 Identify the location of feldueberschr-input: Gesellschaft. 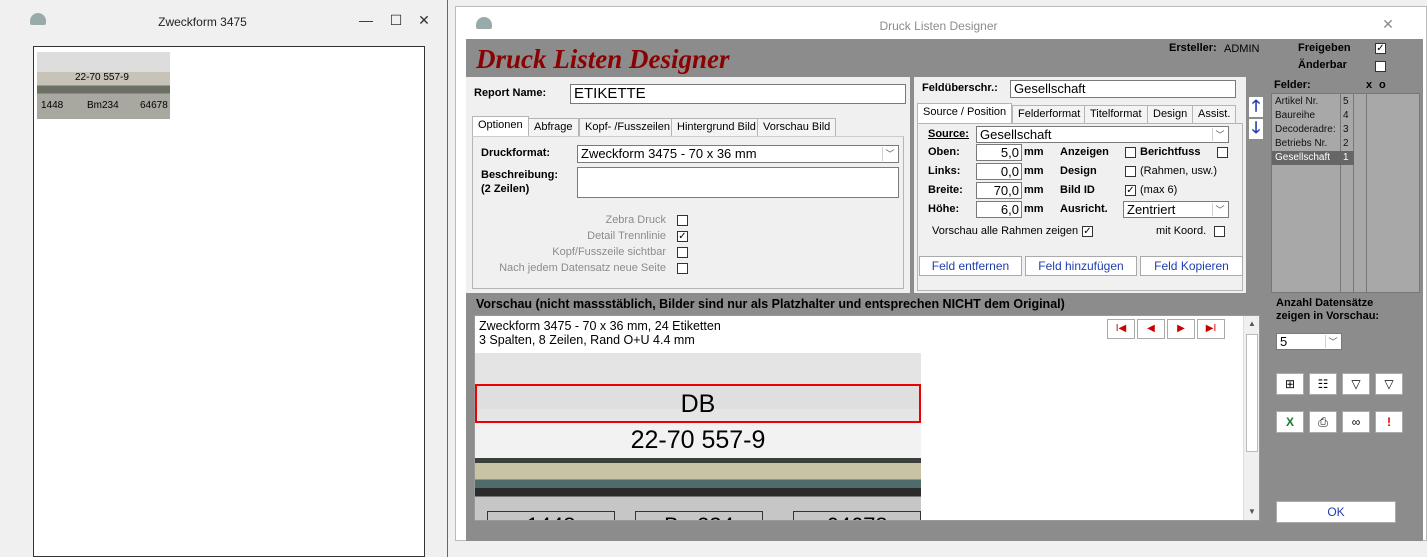
(1123, 89).